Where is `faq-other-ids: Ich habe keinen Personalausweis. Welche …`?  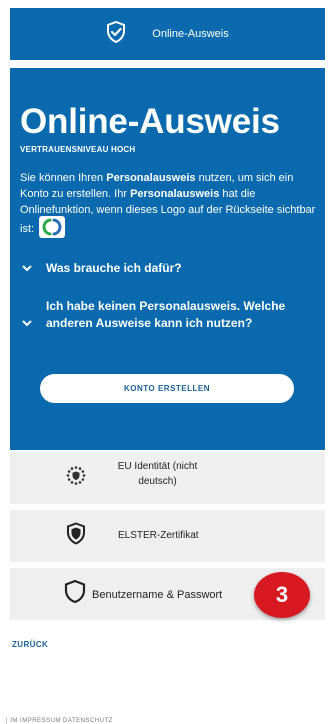 faq-other-ids: Ich habe keinen Personalausweis. Welche … is located at coordinates (157, 315).